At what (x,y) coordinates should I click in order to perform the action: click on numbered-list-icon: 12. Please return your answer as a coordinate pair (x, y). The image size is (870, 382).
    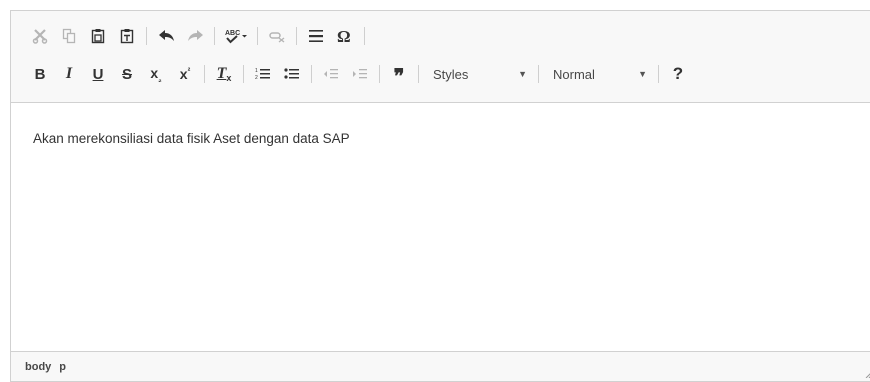
    Looking at the image, I should click on (262, 74).